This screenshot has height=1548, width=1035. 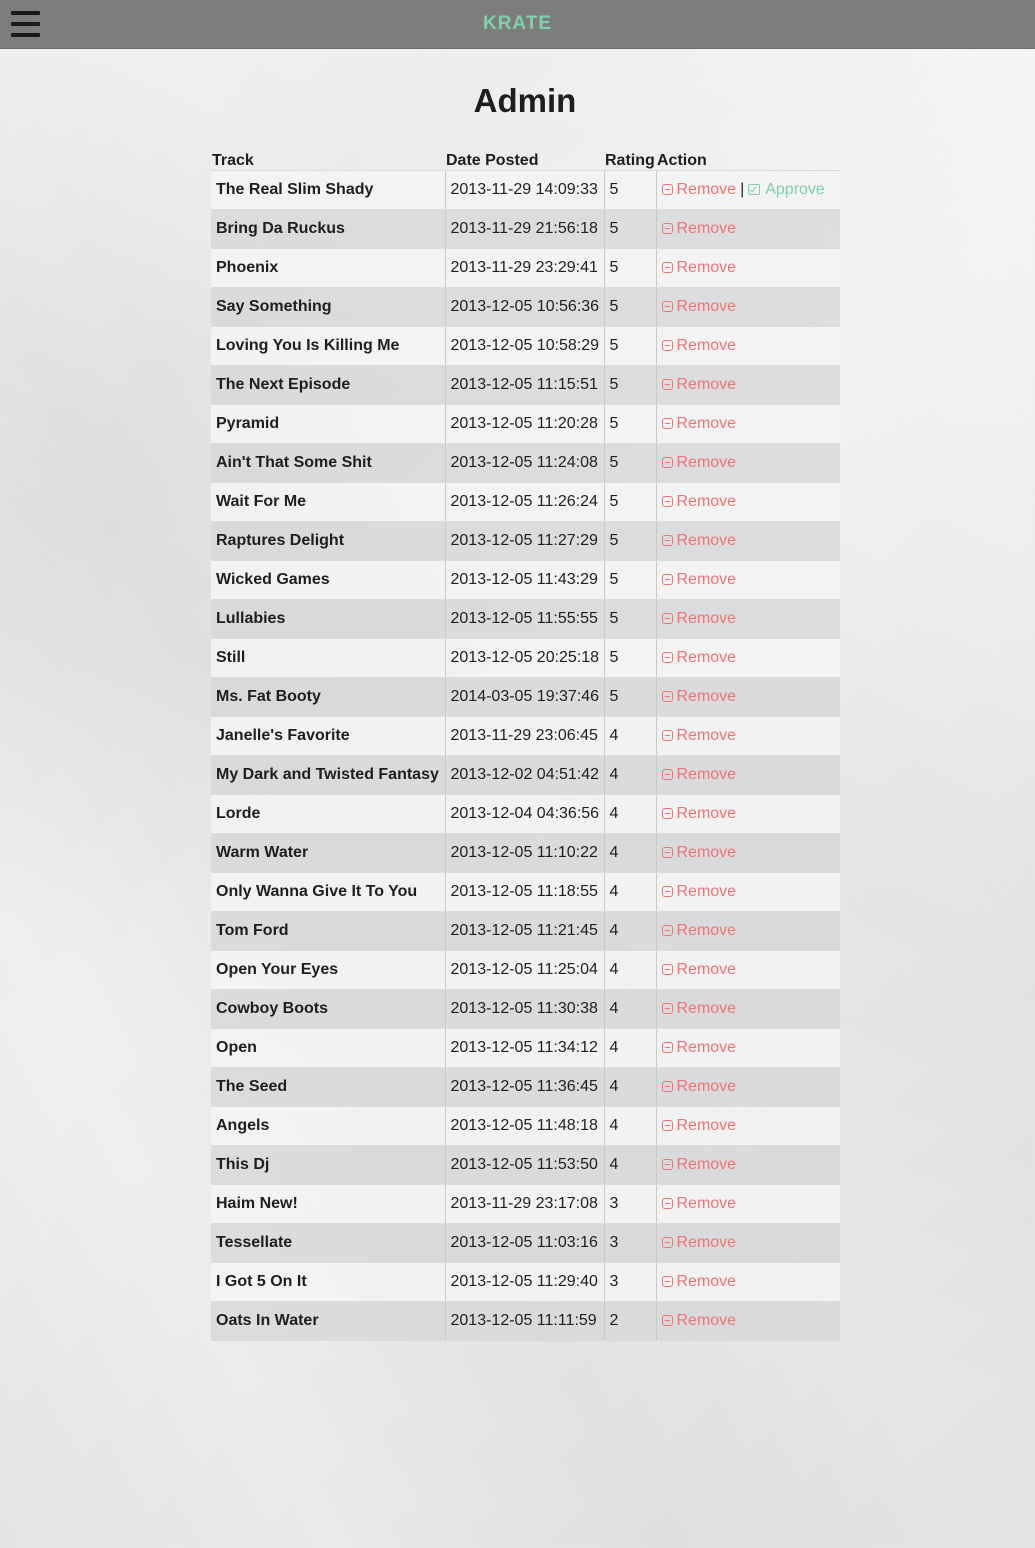 I want to click on approve-label: Approve, so click(x=795, y=189).